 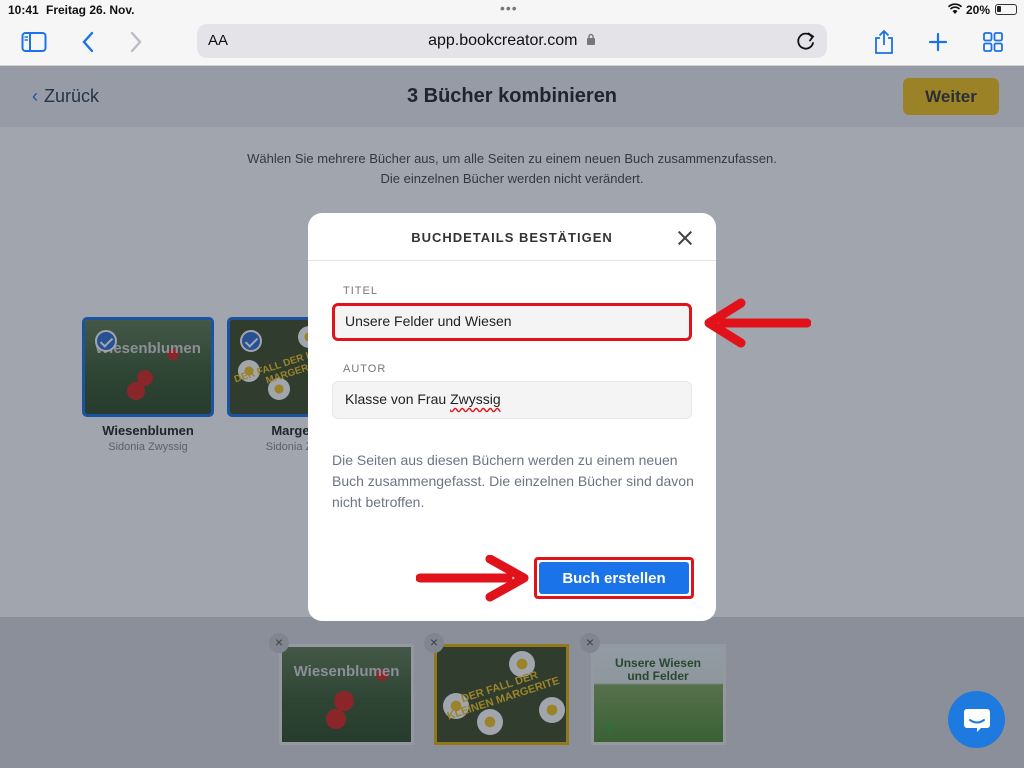 What do you see at coordinates (978, 10) in the screenshot?
I see `battery-percentage: 20%` at bounding box center [978, 10].